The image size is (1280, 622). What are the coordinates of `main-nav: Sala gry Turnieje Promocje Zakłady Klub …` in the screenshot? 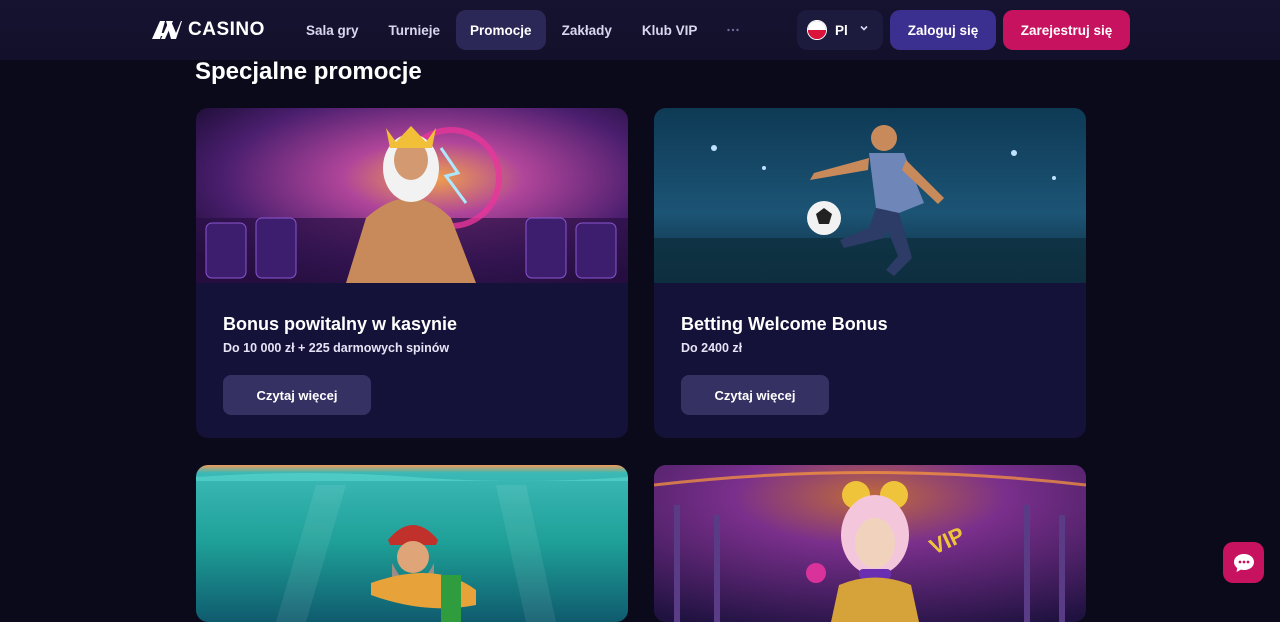 It's located at (523, 30).